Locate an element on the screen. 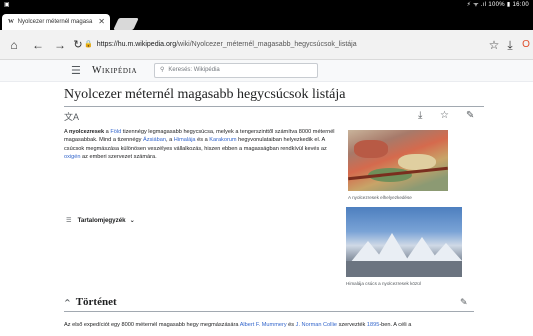  wiki-header: ☰ Wikipédia ⚲ Keresés: Wikipédia is located at coordinates (266, 71).